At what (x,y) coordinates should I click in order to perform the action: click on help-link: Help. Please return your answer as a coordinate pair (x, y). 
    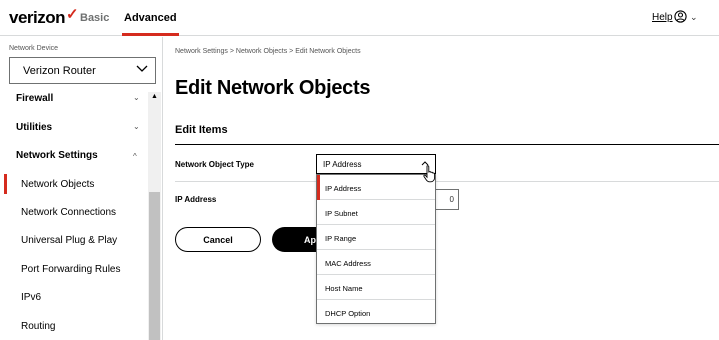
    Looking at the image, I should click on (662, 17).